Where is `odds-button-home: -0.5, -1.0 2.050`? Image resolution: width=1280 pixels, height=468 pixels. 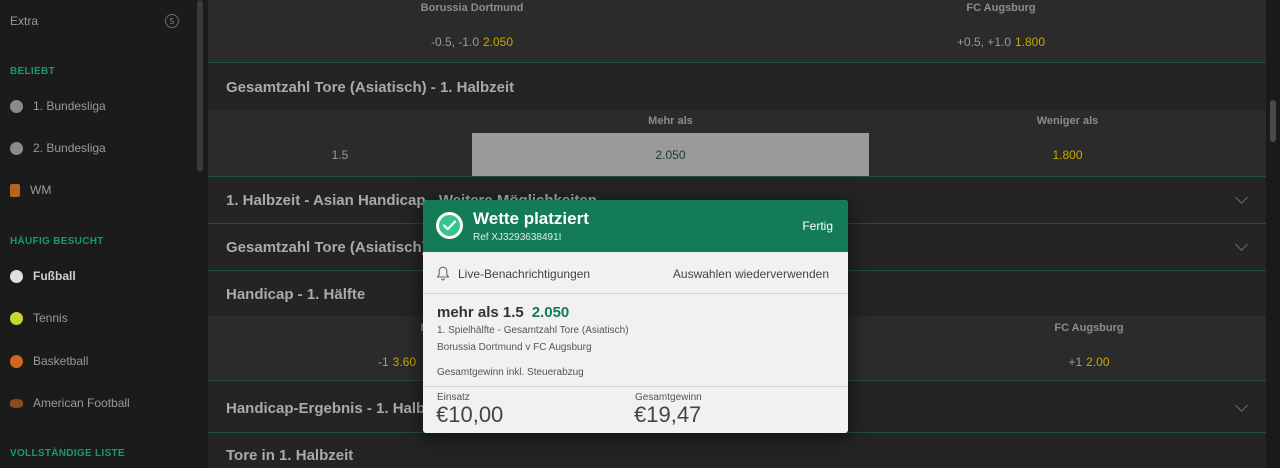
odds-button-home: -0.5, -1.0 2.050 is located at coordinates (472, 42).